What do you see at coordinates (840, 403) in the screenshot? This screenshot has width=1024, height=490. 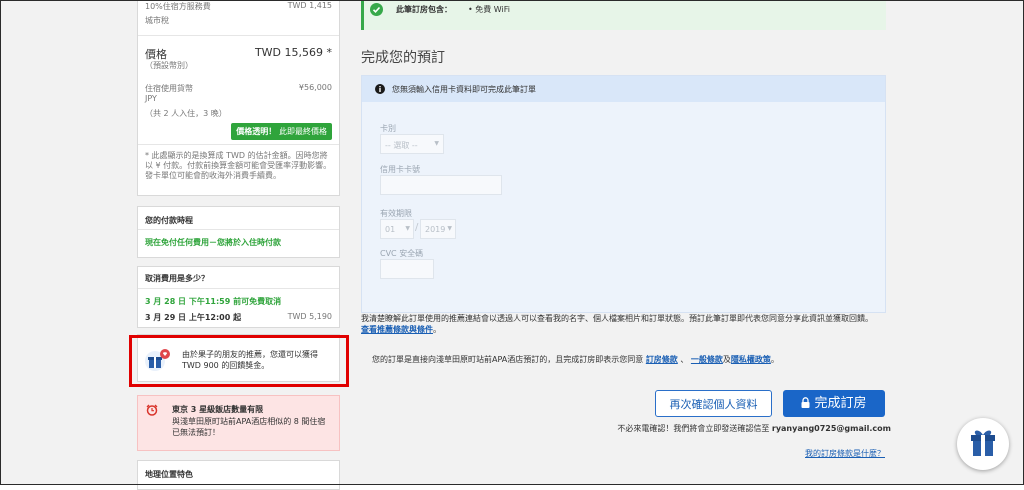 I see `complete-booking-label: 完成訂房` at bounding box center [840, 403].